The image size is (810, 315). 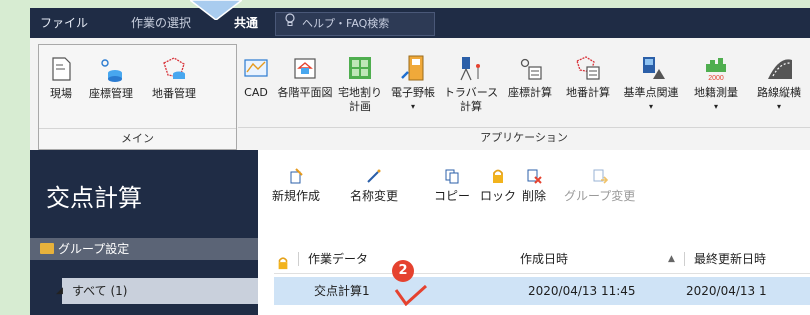 I want to click on ribbon-group-main: 現場 座標管理 地番管理 メイン, so click(x=137, y=97).